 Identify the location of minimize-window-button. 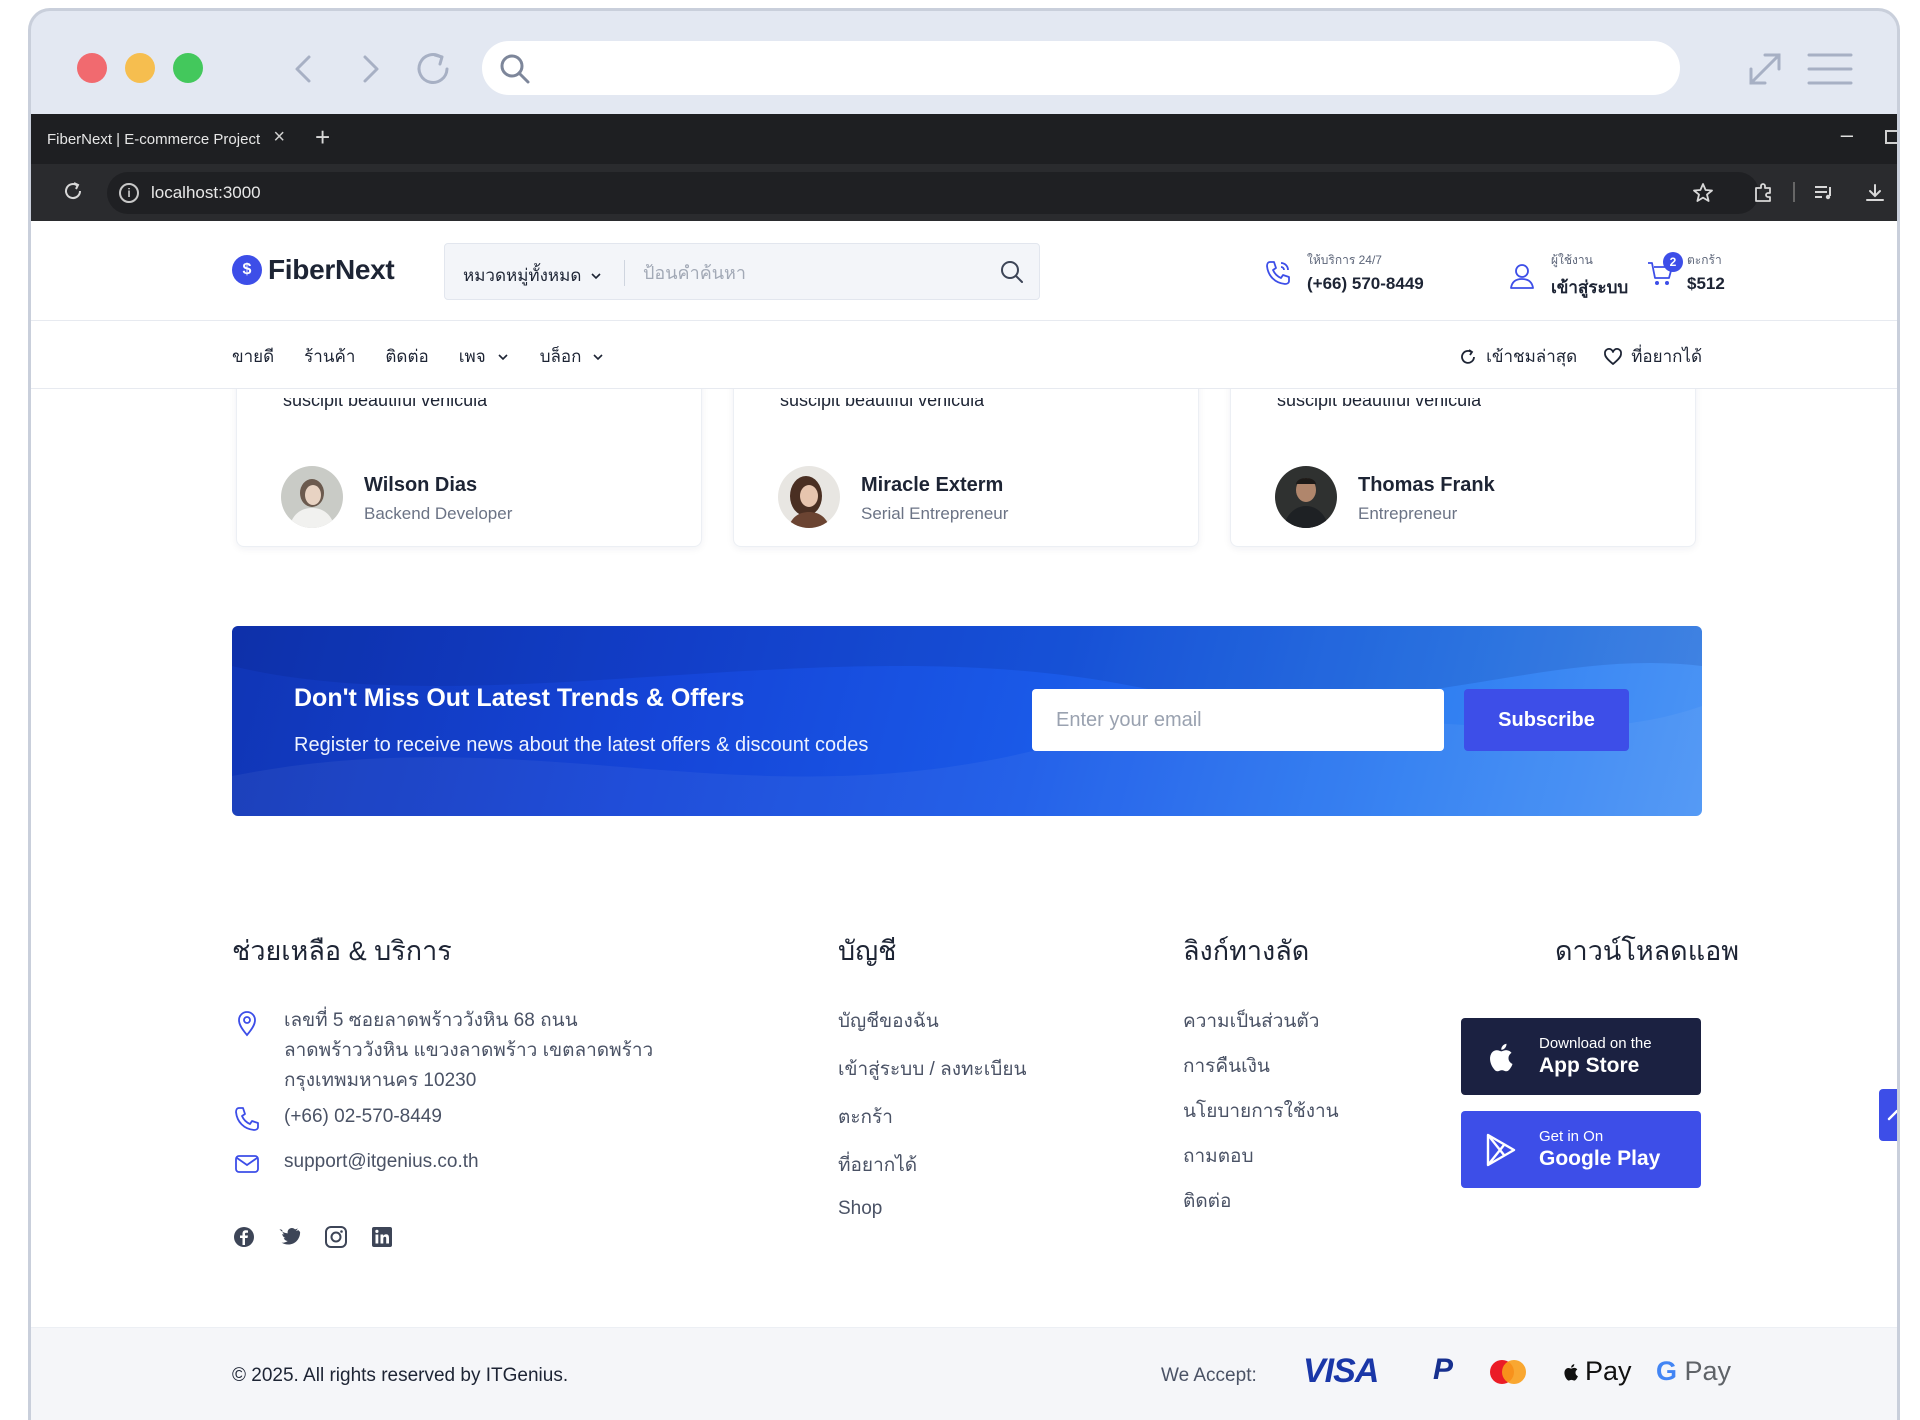
(140, 68).